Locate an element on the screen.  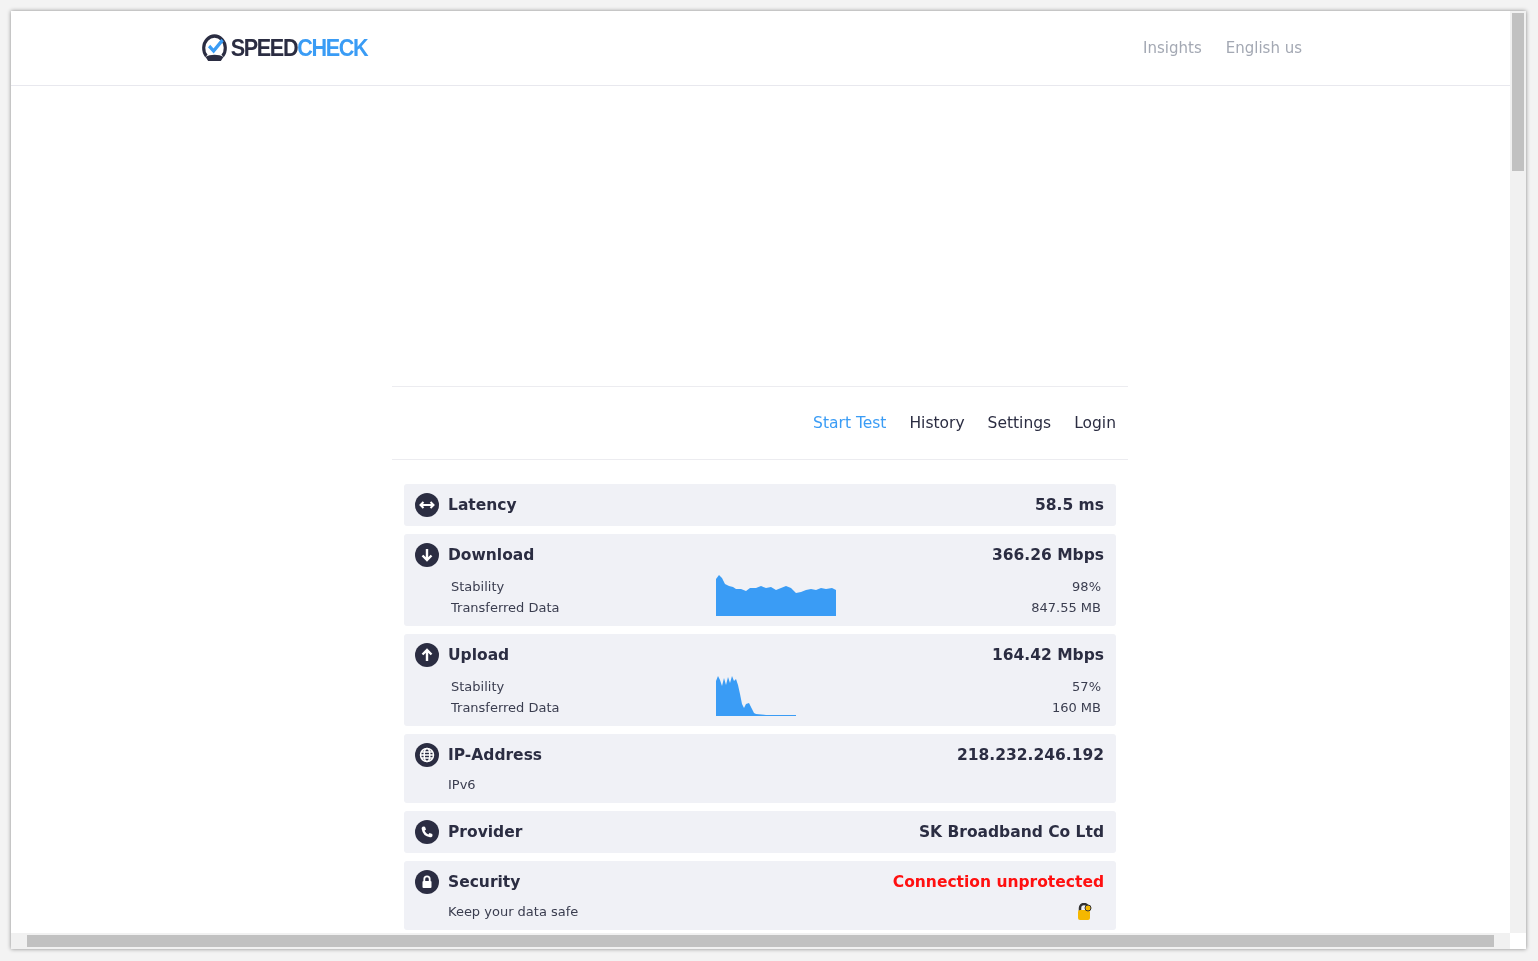
globe-icon is located at coordinates (427, 755).